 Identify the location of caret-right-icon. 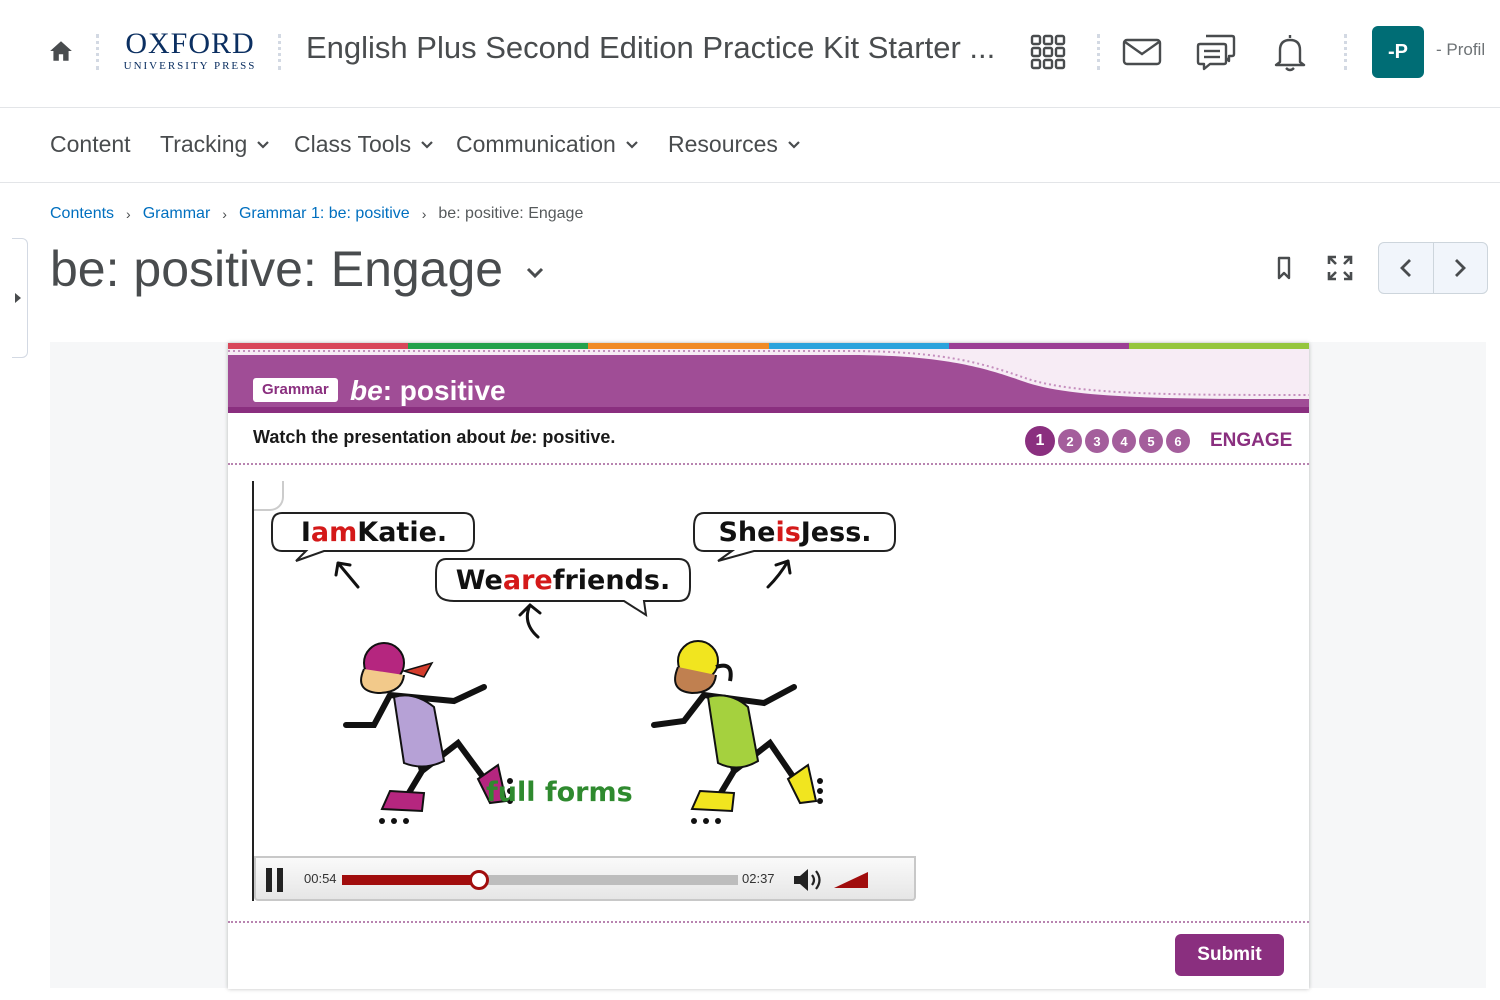
(18, 298).